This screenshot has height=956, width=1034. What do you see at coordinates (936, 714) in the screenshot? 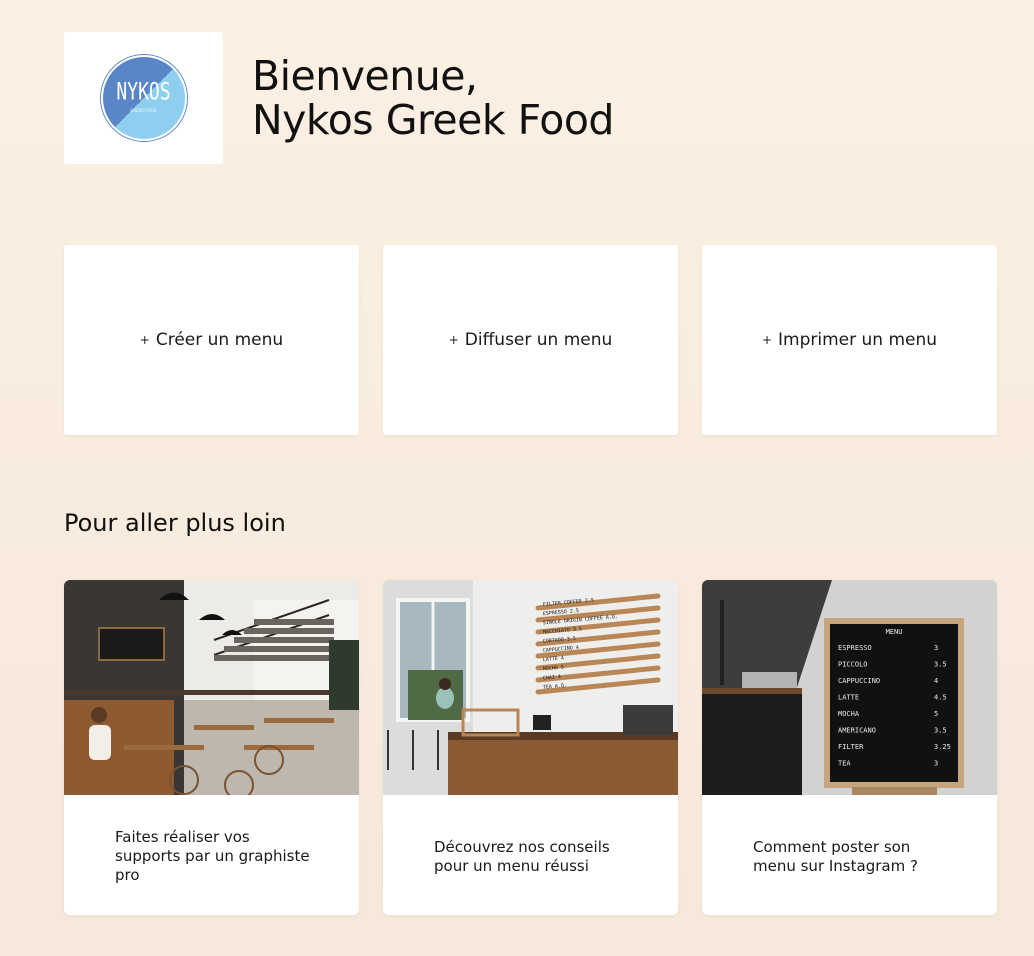
I see `letter-board-item-price: 5` at bounding box center [936, 714].